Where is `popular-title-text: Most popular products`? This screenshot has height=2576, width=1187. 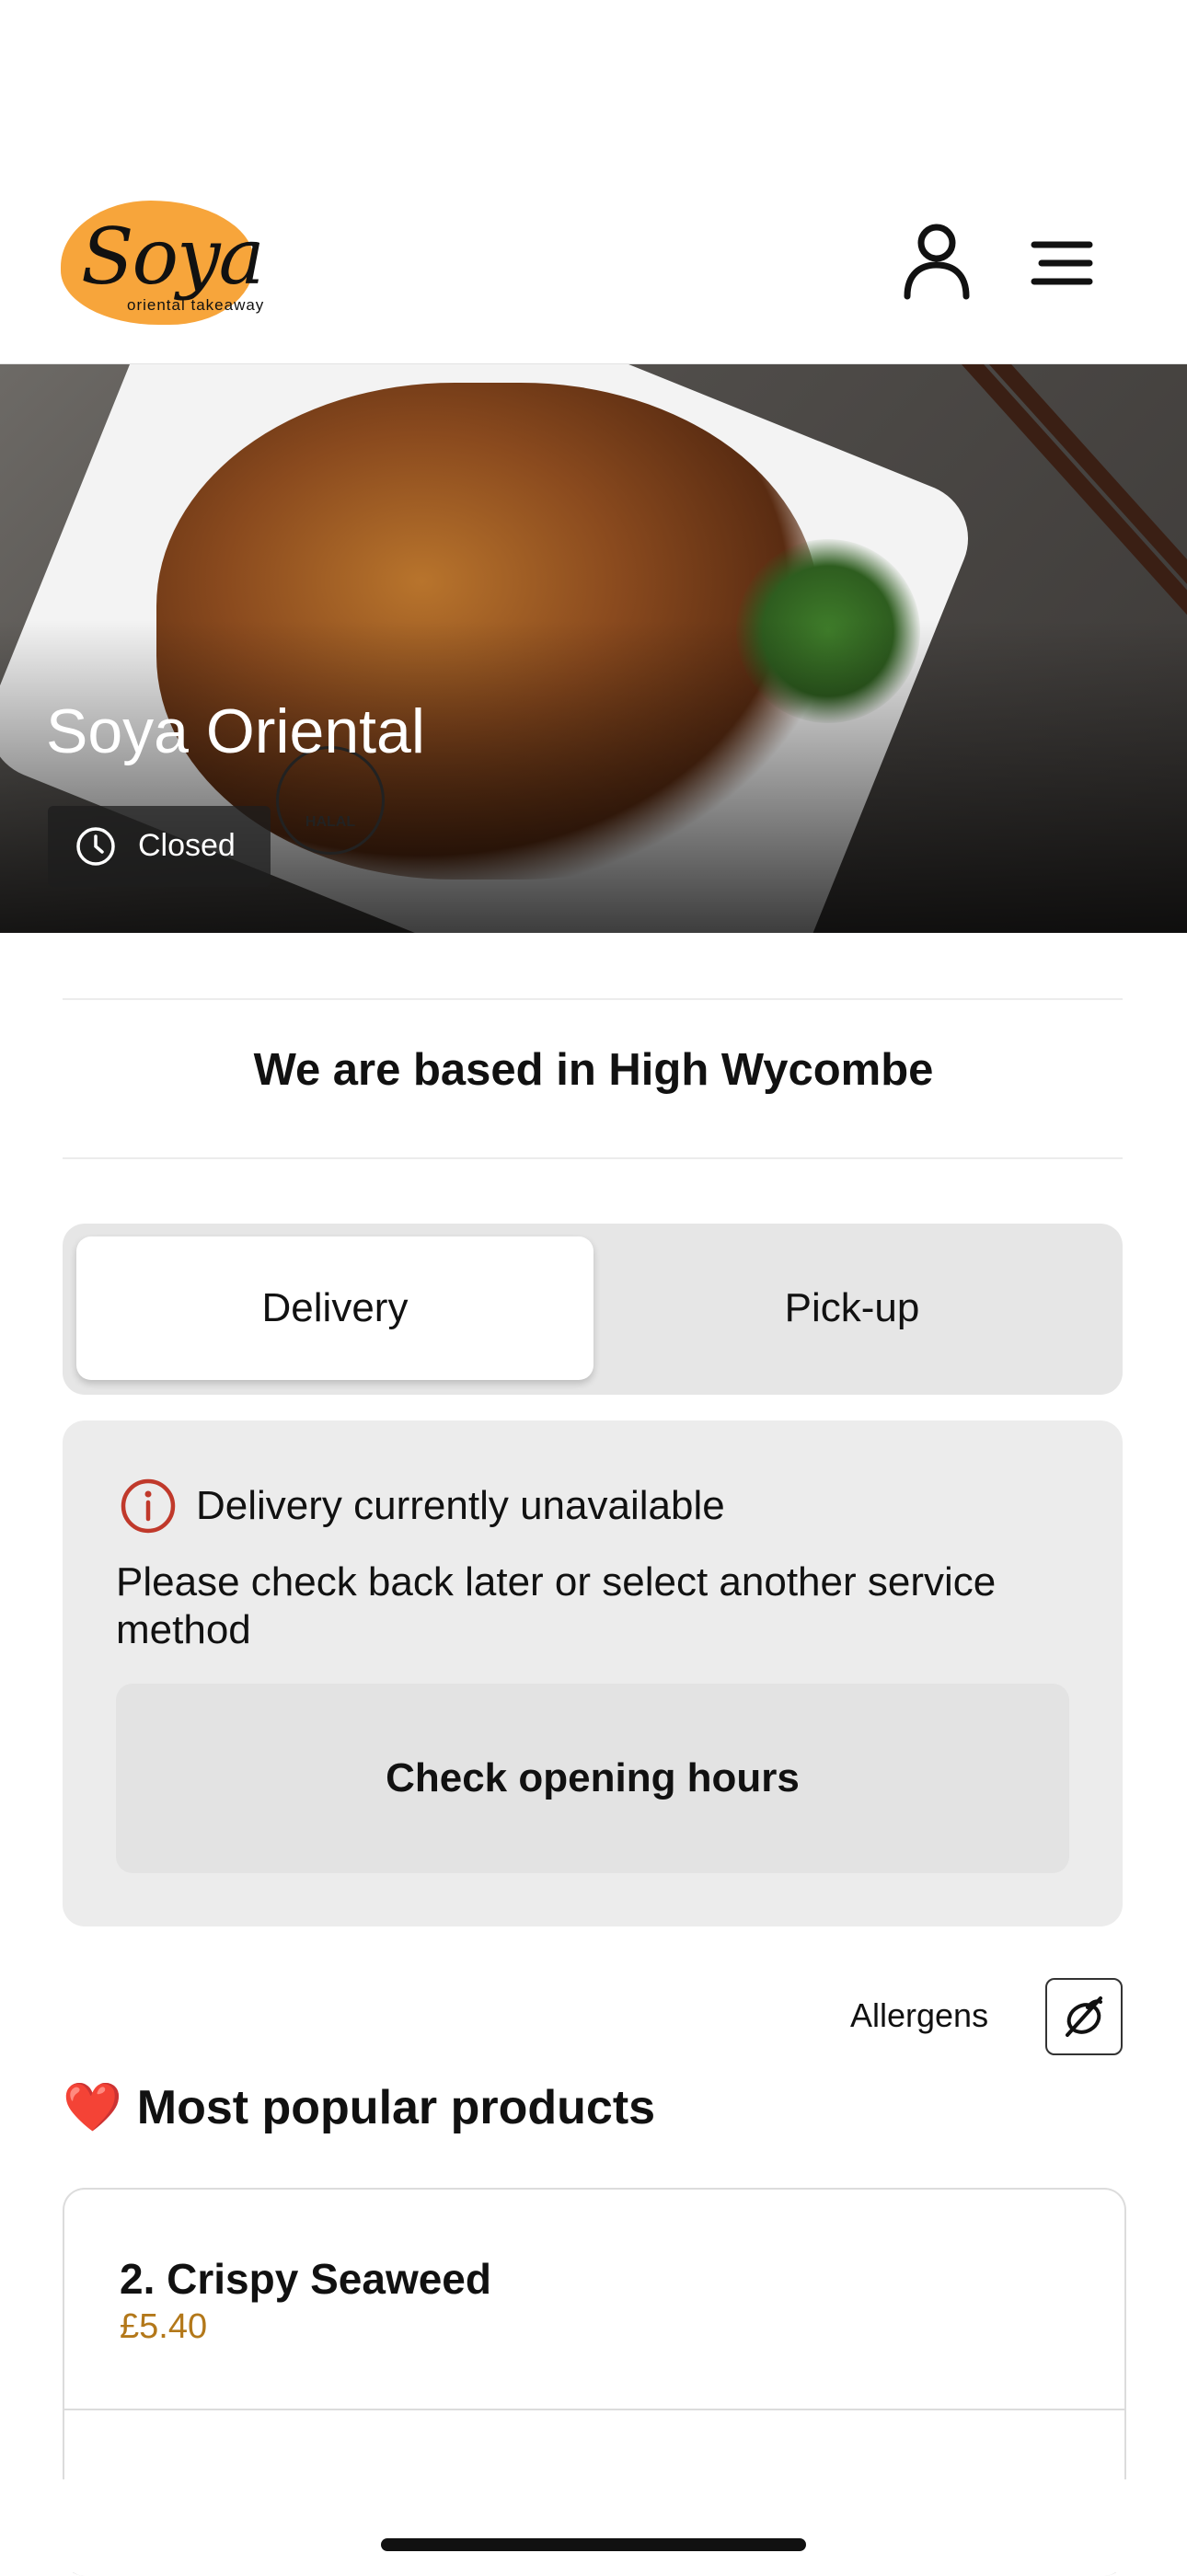
popular-title-text: Most popular products is located at coordinates (396, 2107).